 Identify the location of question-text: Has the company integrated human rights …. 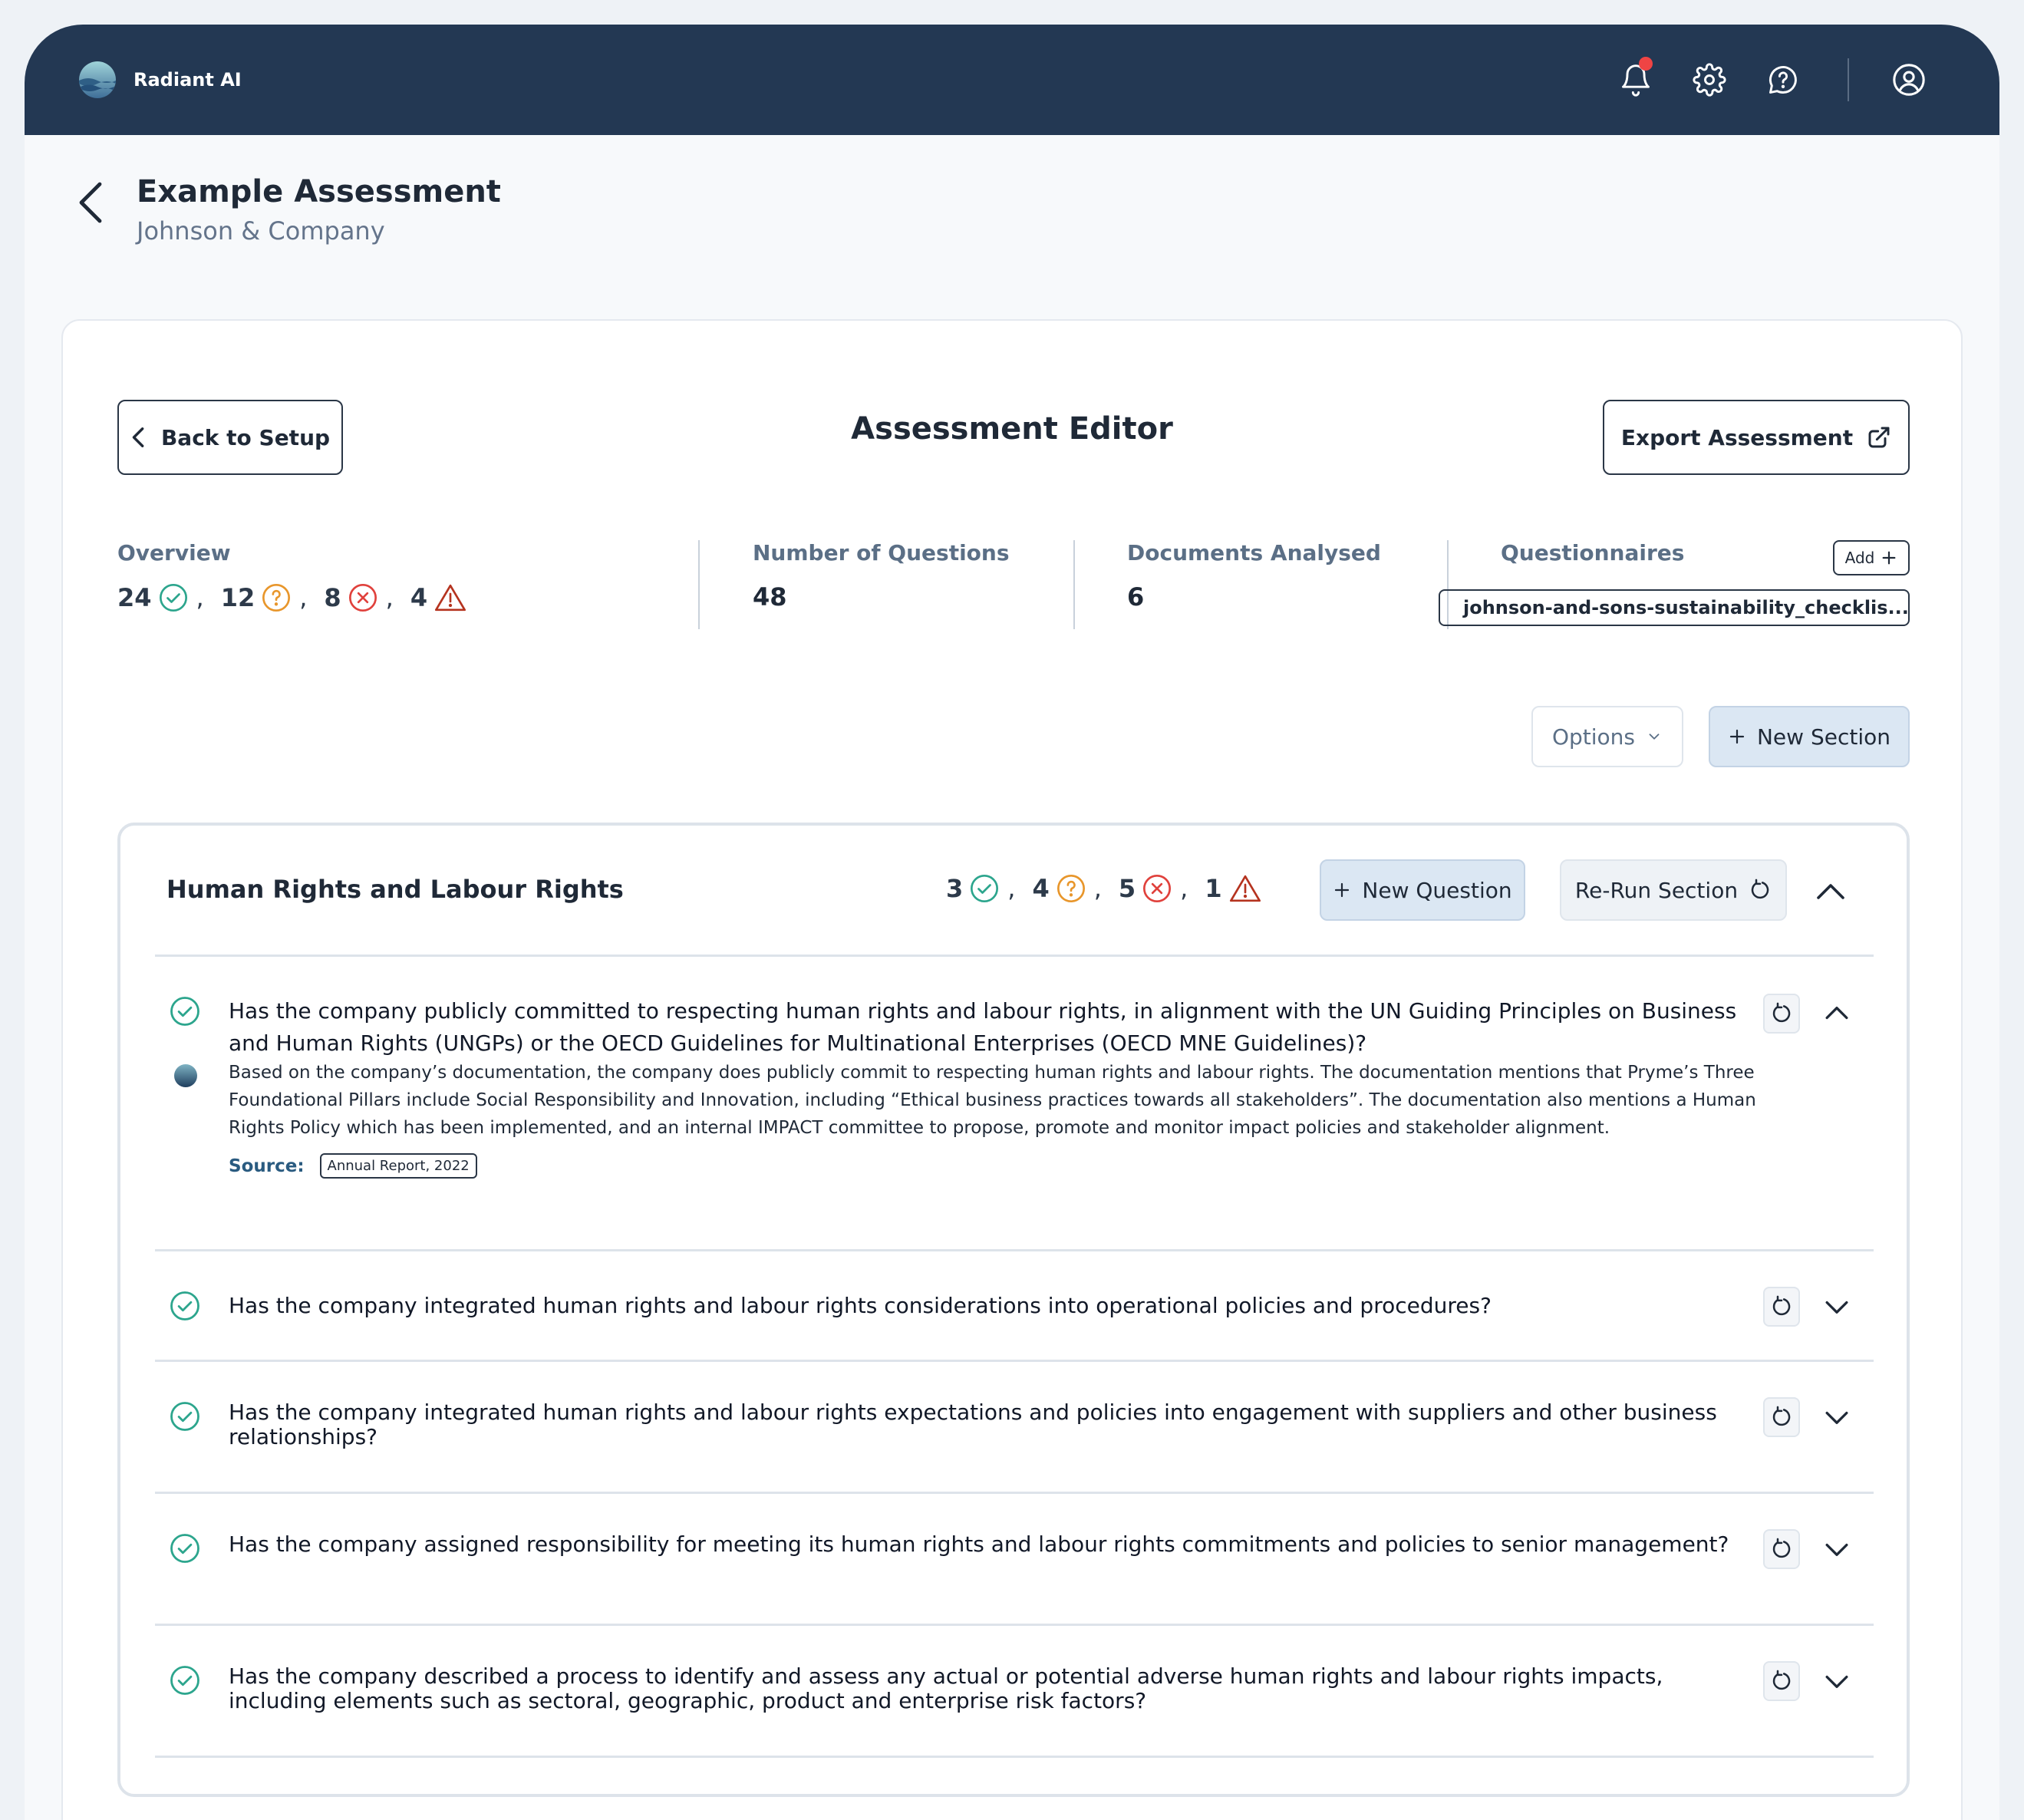
(860, 1305).